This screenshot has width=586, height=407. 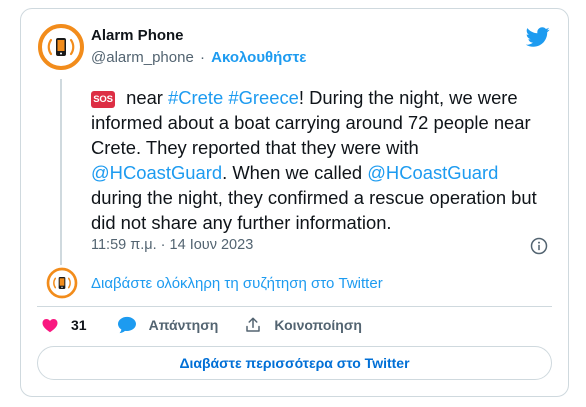 What do you see at coordinates (137, 35) in the screenshot?
I see `author-name: Alarm Phone` at bounding box center [137, 35].